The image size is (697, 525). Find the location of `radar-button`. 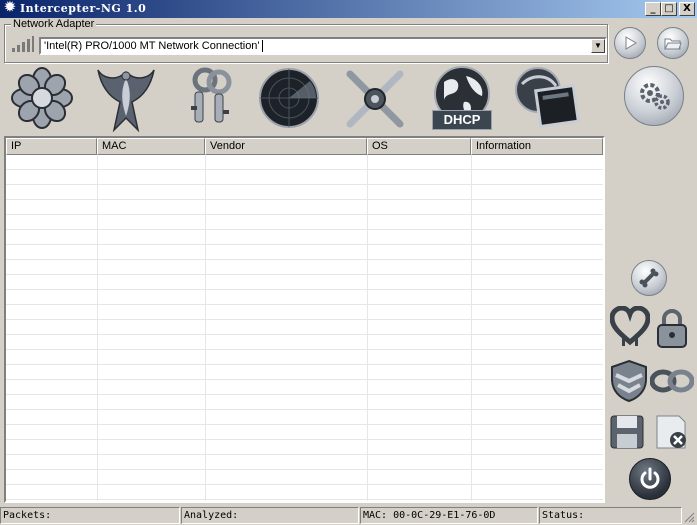

radar-button is located at coordinates (289, 98).